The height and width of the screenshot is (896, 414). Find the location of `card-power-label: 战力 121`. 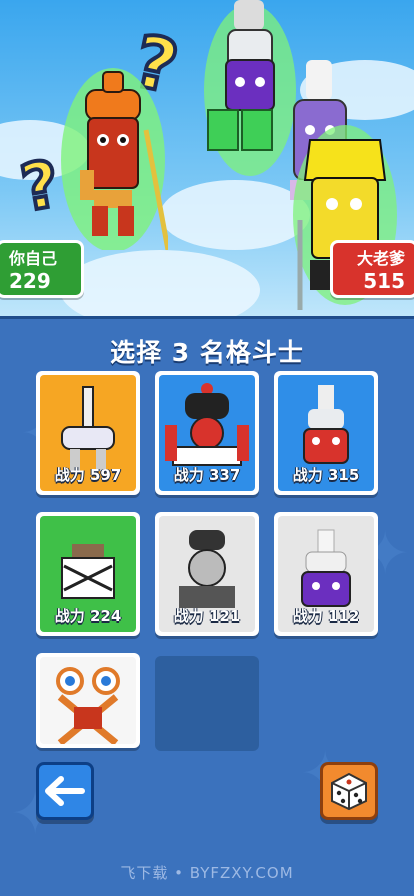

card-power-label: 战力 121 is located at coordinates (207, 616).